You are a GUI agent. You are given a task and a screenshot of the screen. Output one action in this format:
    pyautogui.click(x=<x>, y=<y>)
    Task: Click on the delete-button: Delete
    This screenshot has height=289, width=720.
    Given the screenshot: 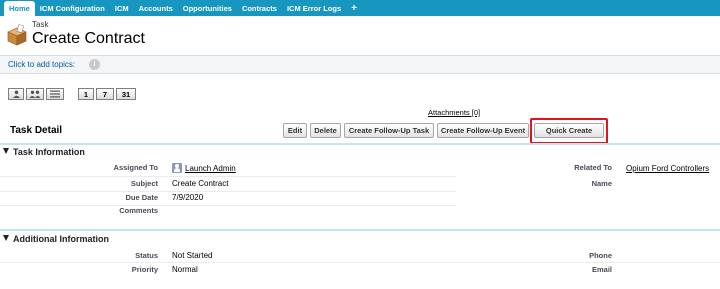 What is the action you would take?
    pyautogui.click(x=325, y=130)
    